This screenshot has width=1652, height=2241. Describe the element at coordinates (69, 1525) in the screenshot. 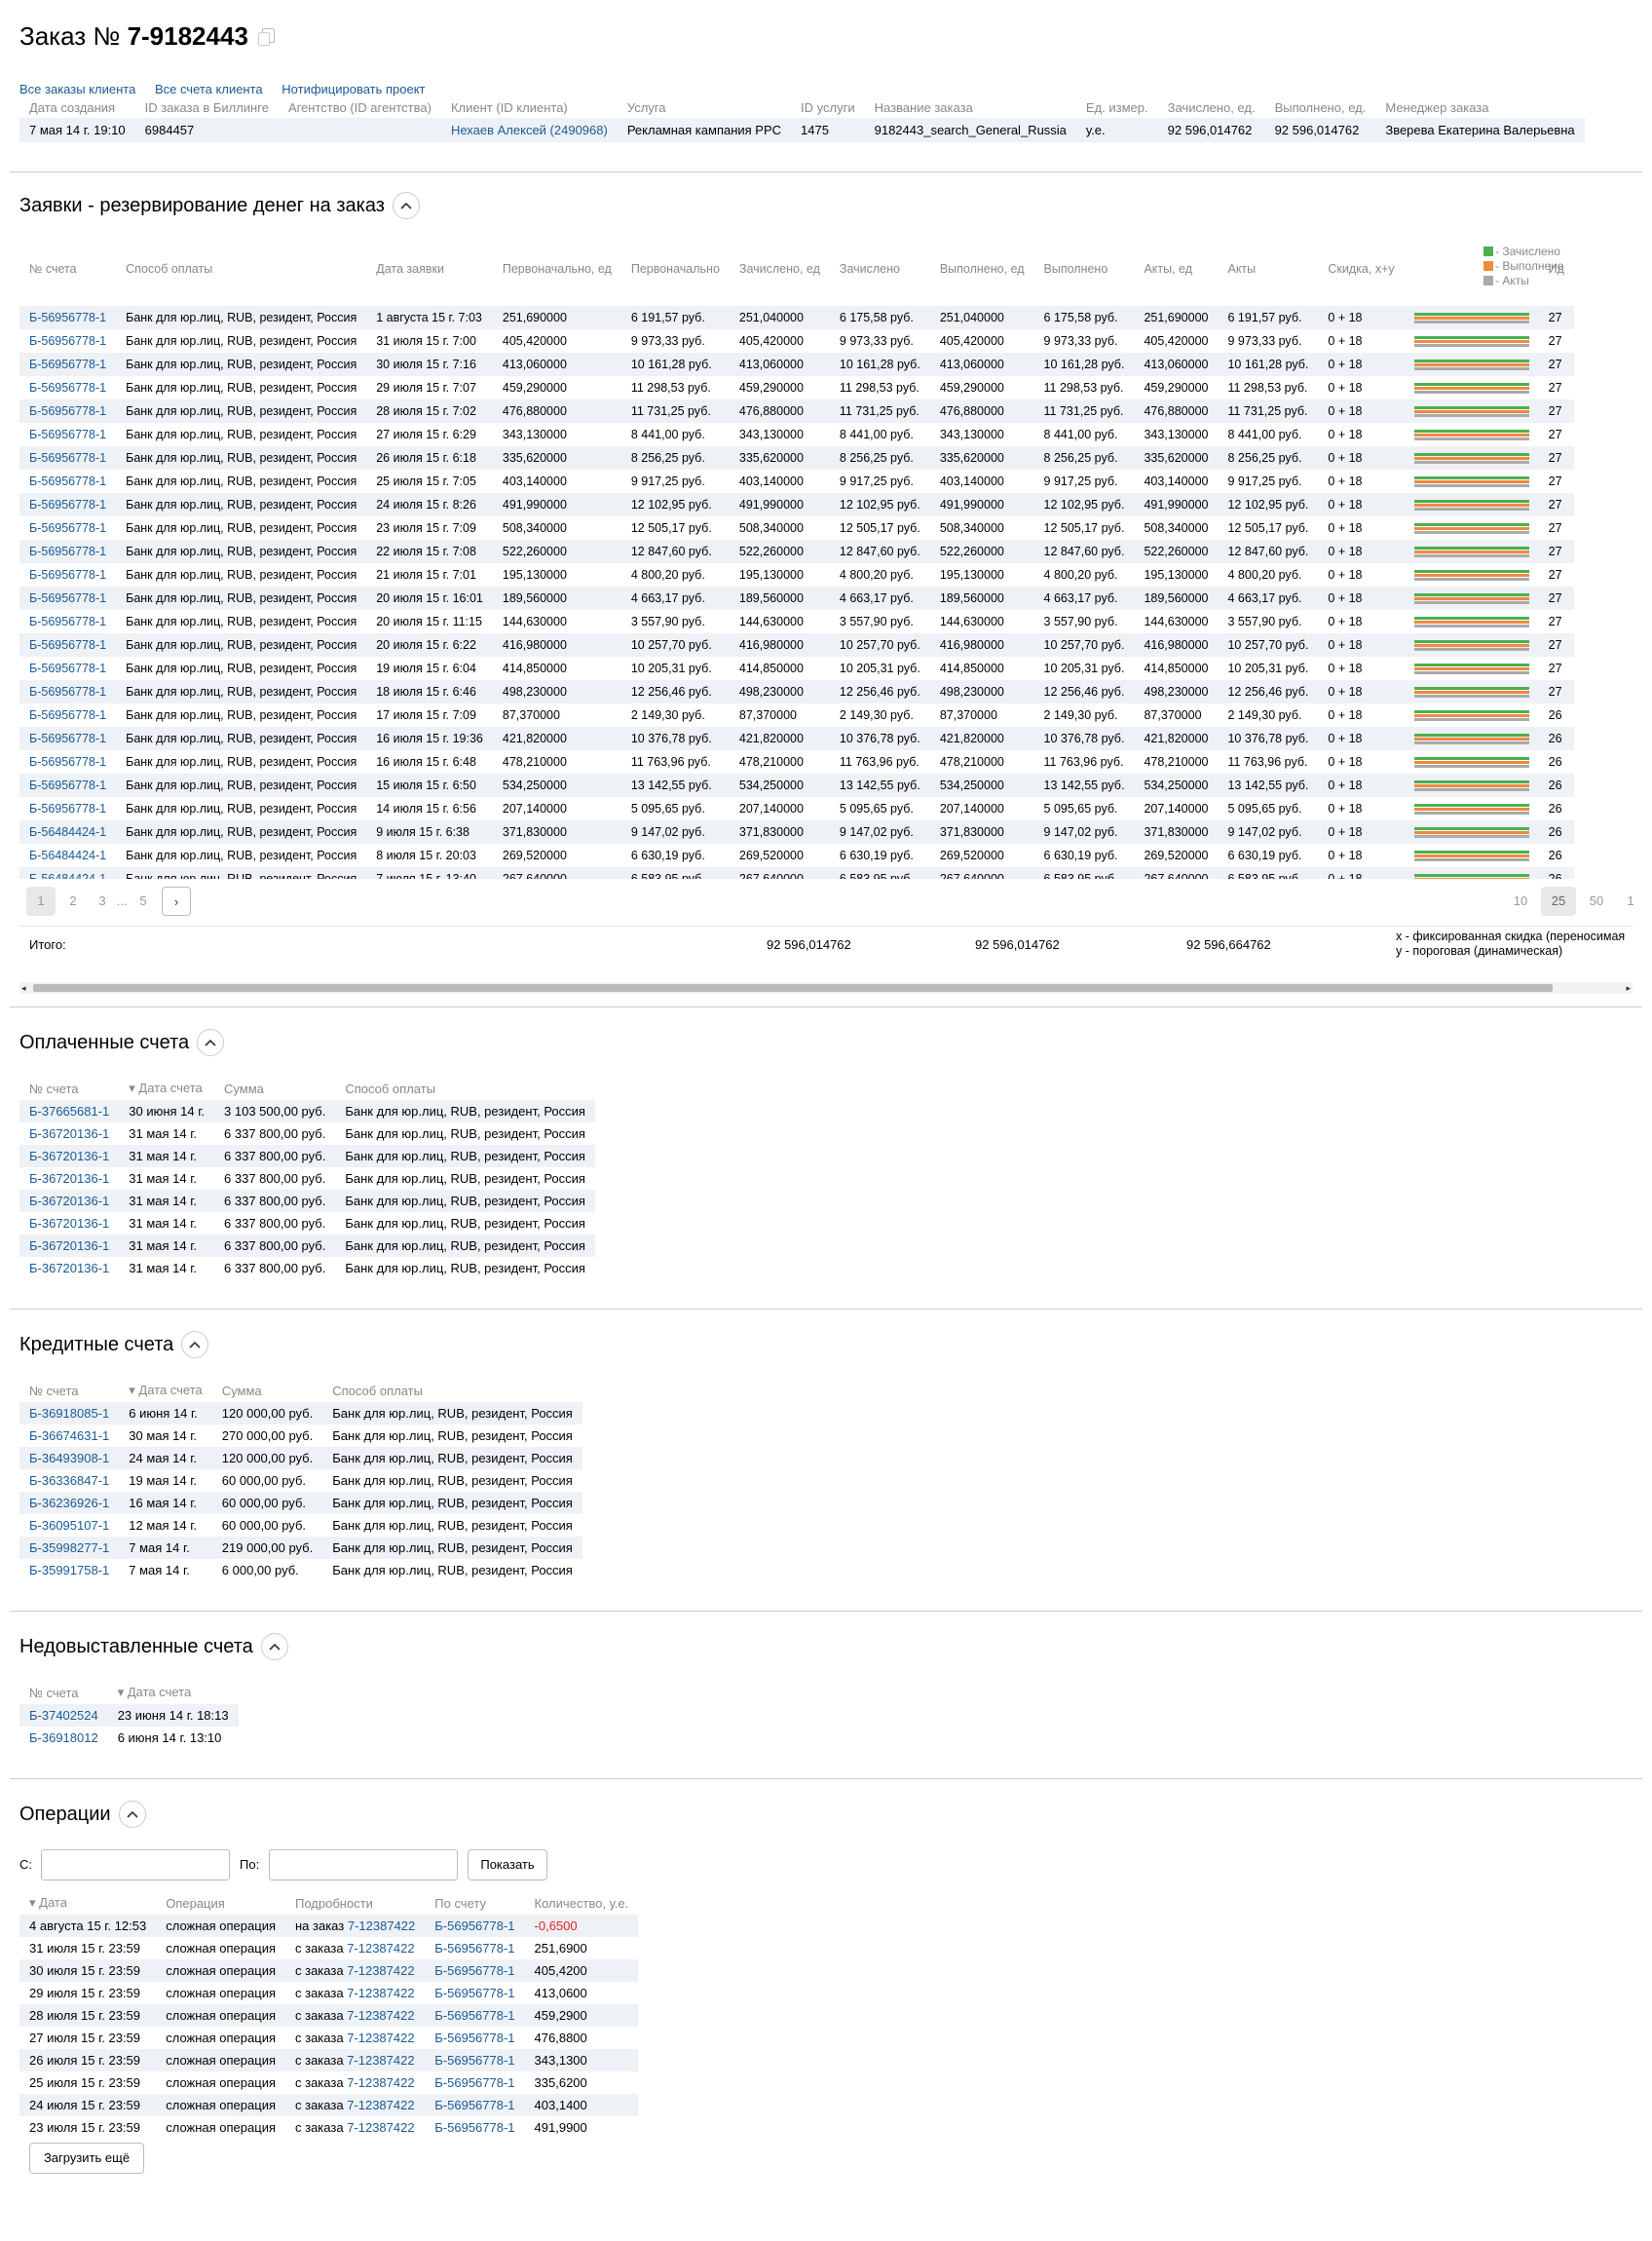

I see `invoice-link: Б-36095107-1` at that location.